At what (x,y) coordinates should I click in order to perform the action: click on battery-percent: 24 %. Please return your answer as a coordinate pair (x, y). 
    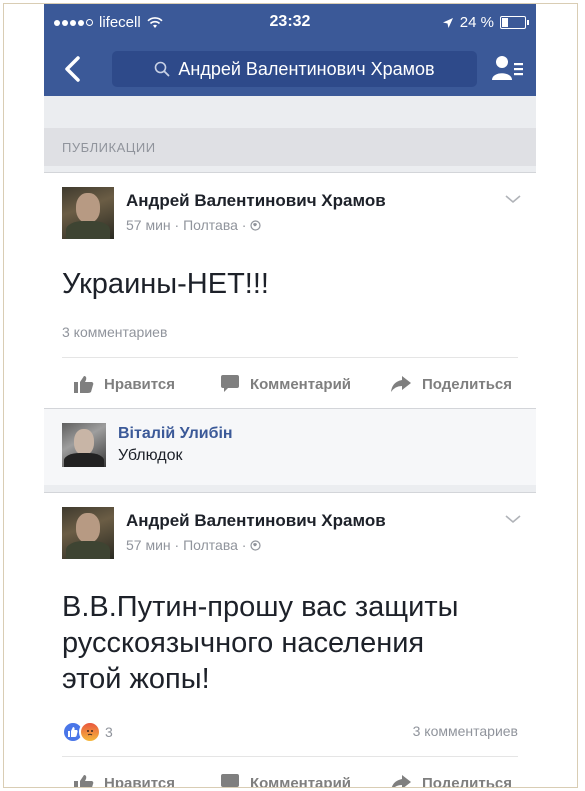
    Looking at the image, I should click on (476, 22).